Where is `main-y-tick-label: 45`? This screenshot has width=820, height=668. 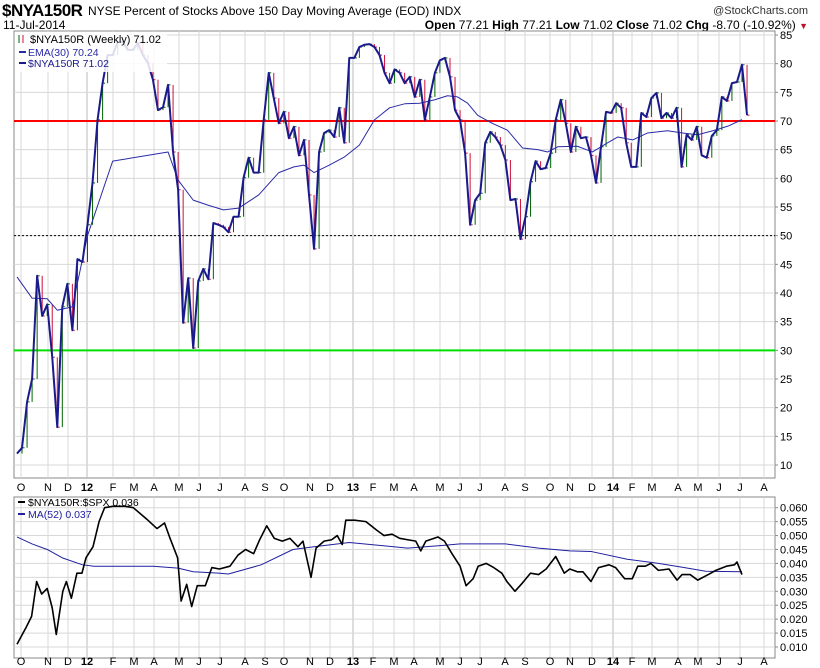
main-y-tick-label: 45 is located at coordinates (786, 265).